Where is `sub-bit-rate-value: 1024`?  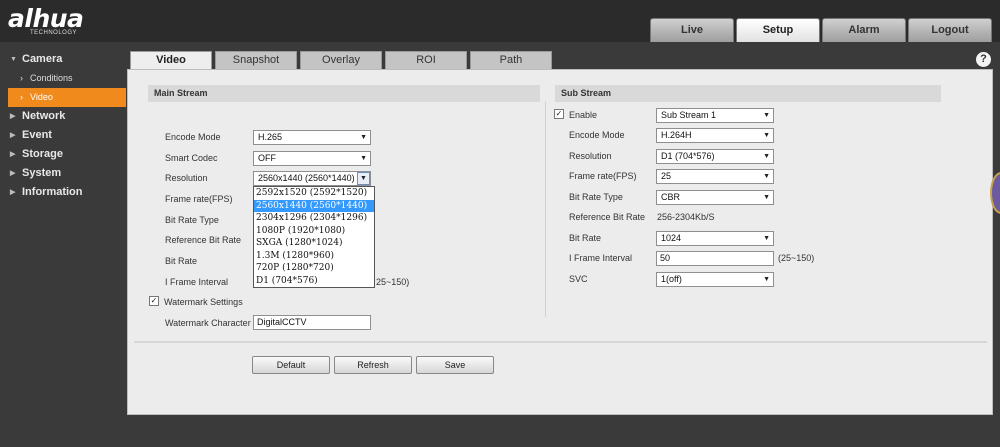 sub-bit-rate-value: 1024 is located at coordinates (671, 238).